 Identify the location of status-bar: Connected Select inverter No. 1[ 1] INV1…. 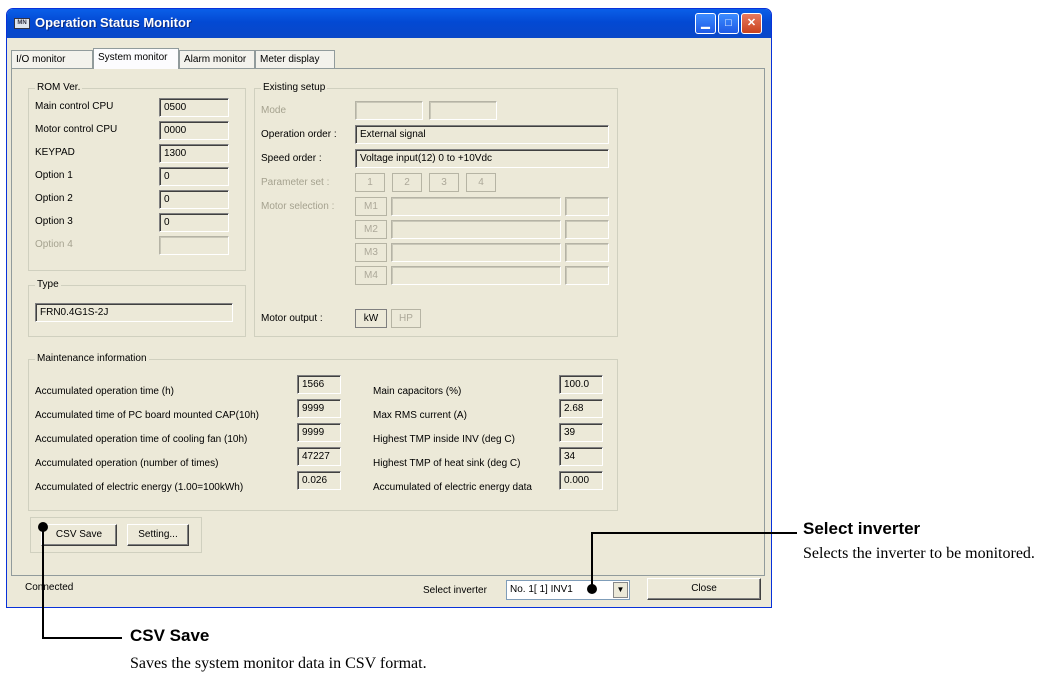
(388, 590).